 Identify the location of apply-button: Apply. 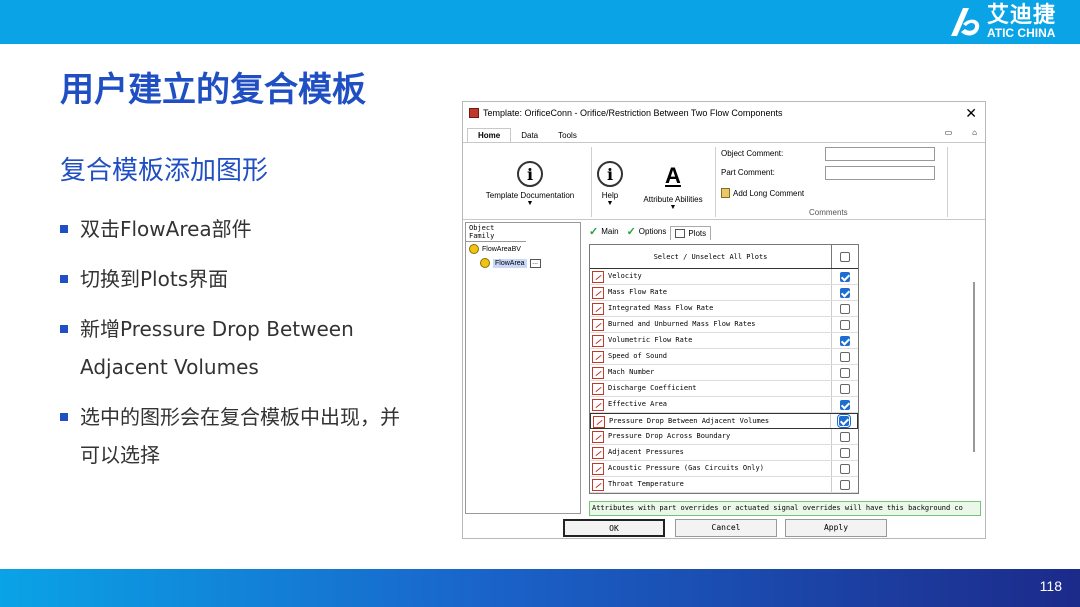
(836, 528).